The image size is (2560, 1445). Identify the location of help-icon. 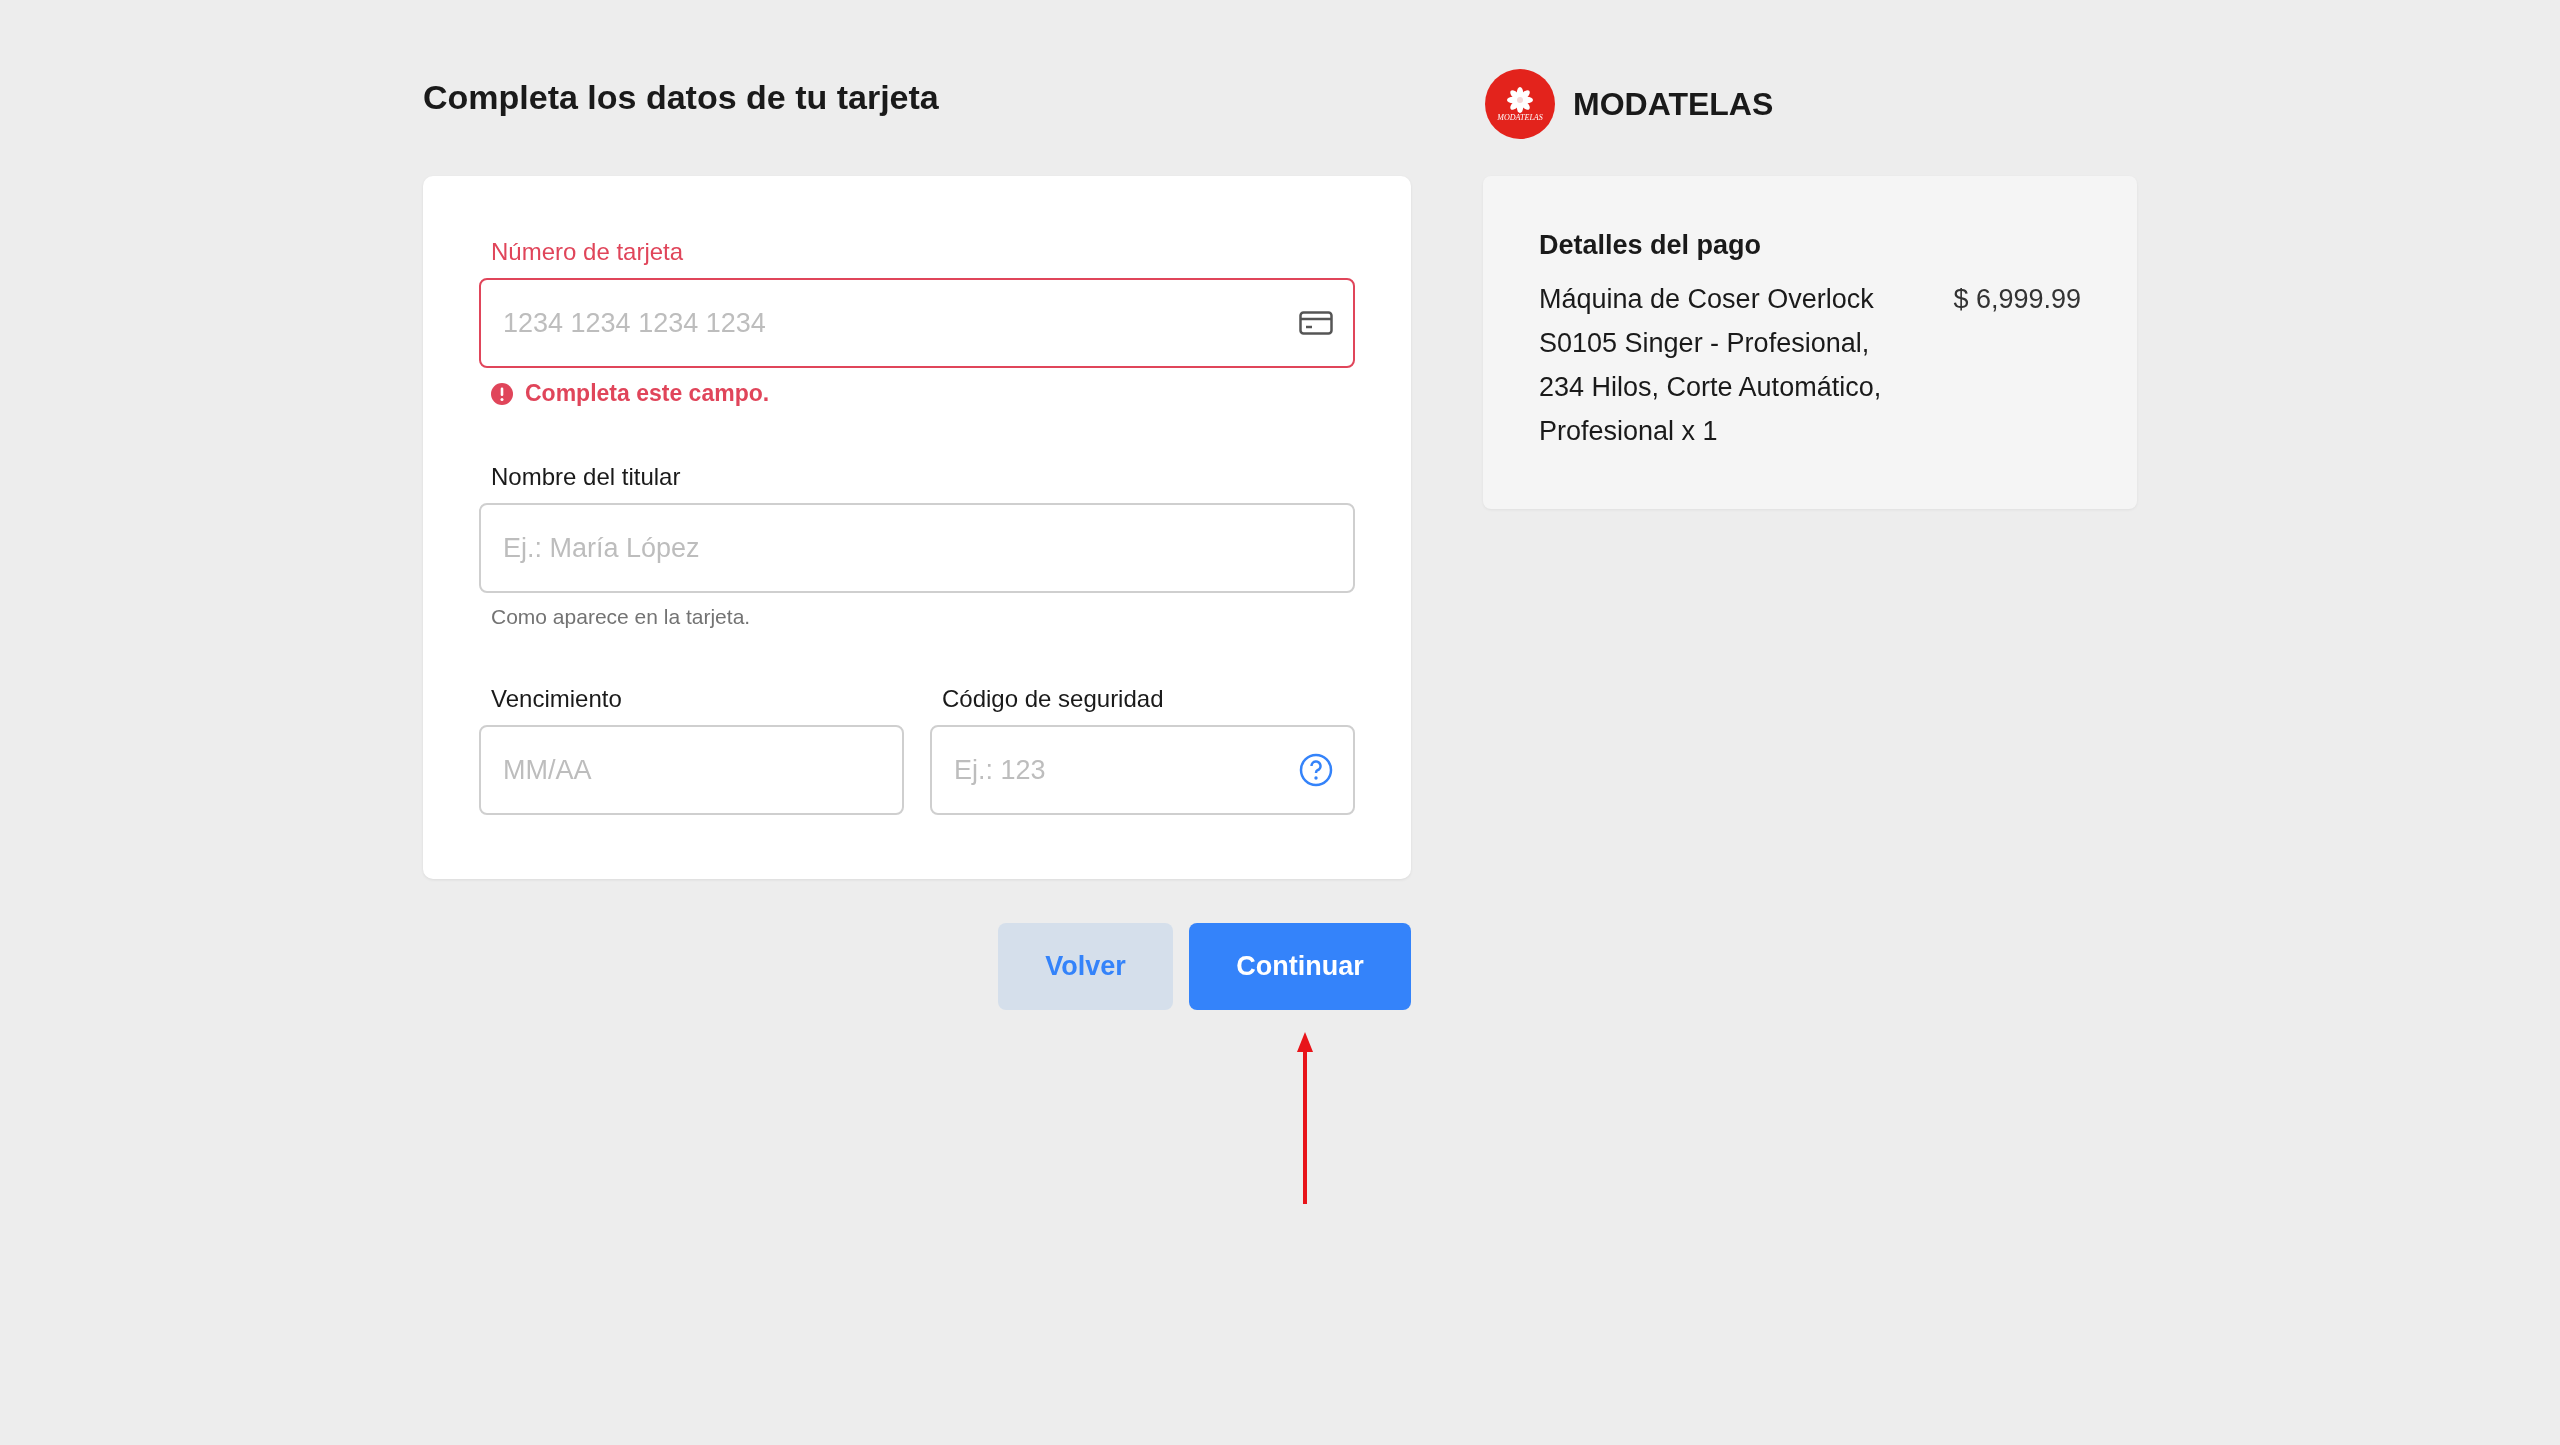
(1316, 770).